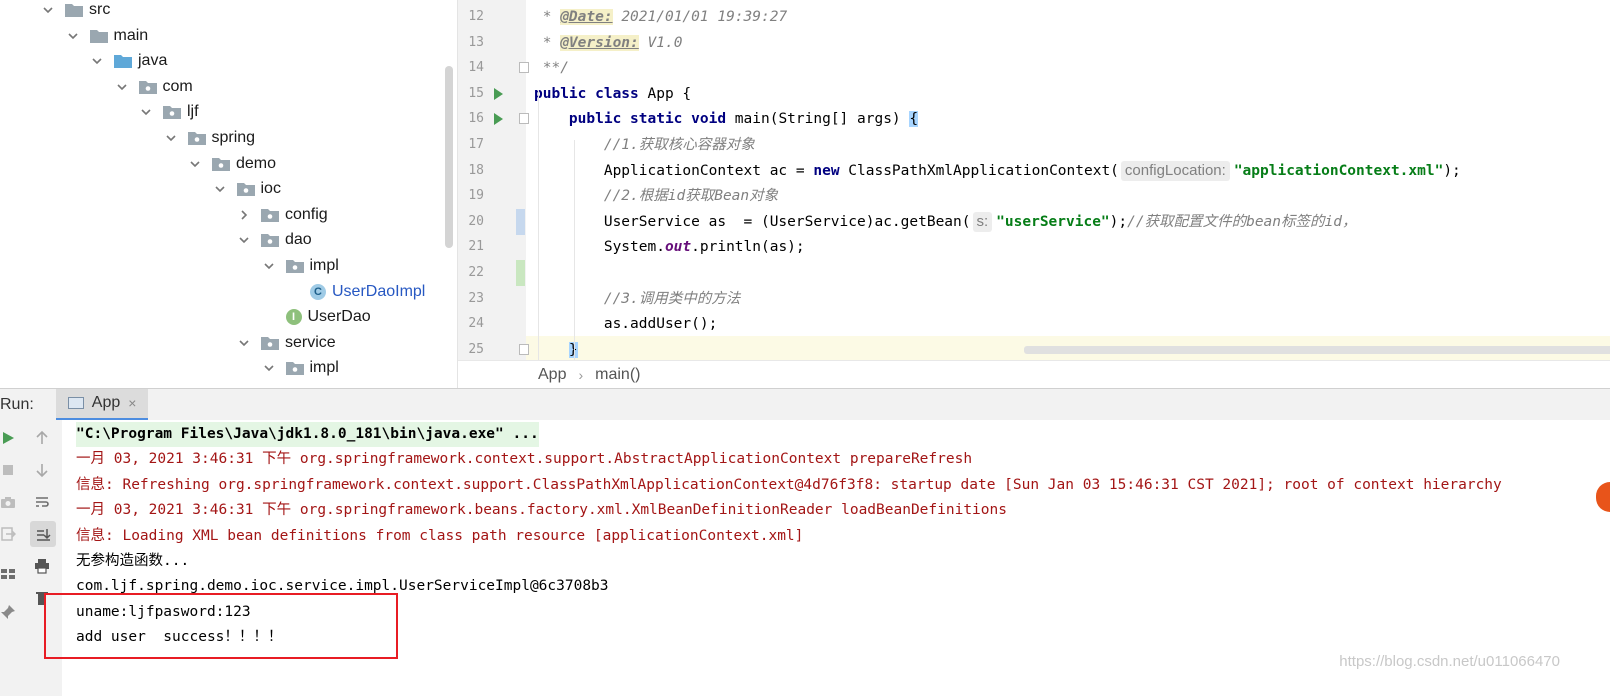 The height and width of the screenshot is (696, 1610). What do you see at coordinates (328, 317) in the screenshot?
I see `tree-item-userdao: I UserDao` at bounding box center [328, 317].